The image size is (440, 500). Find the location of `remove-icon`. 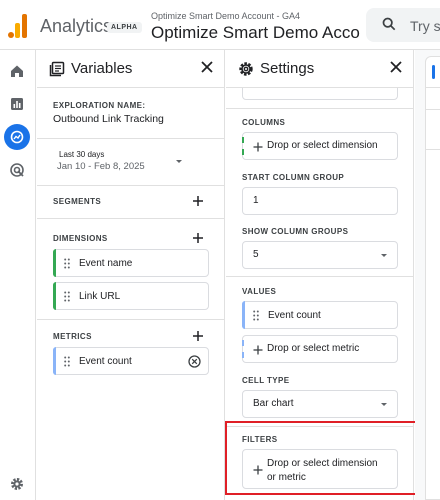

remove-icon is located at coordinates (194, 361).